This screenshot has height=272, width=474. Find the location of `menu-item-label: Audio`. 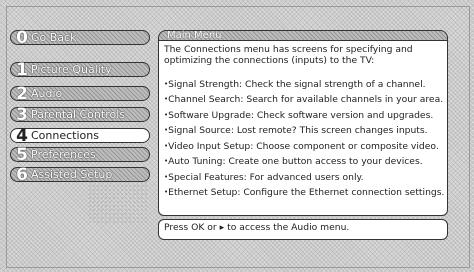

menu-item-label: Audio is located at coordinates (47, 93).